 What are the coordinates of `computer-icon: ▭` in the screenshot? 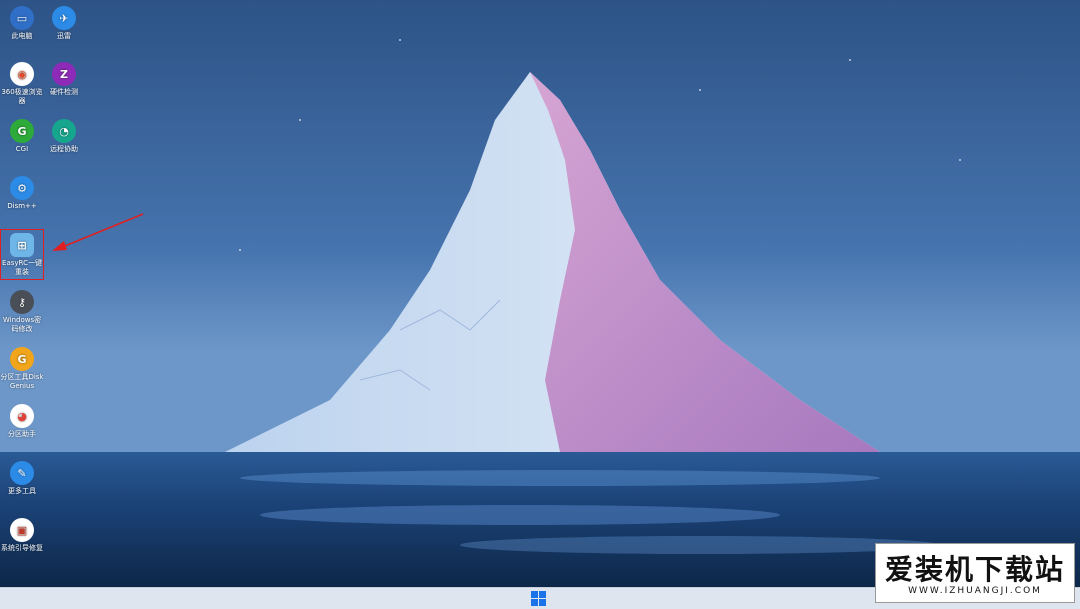 It's located at (22, 18).